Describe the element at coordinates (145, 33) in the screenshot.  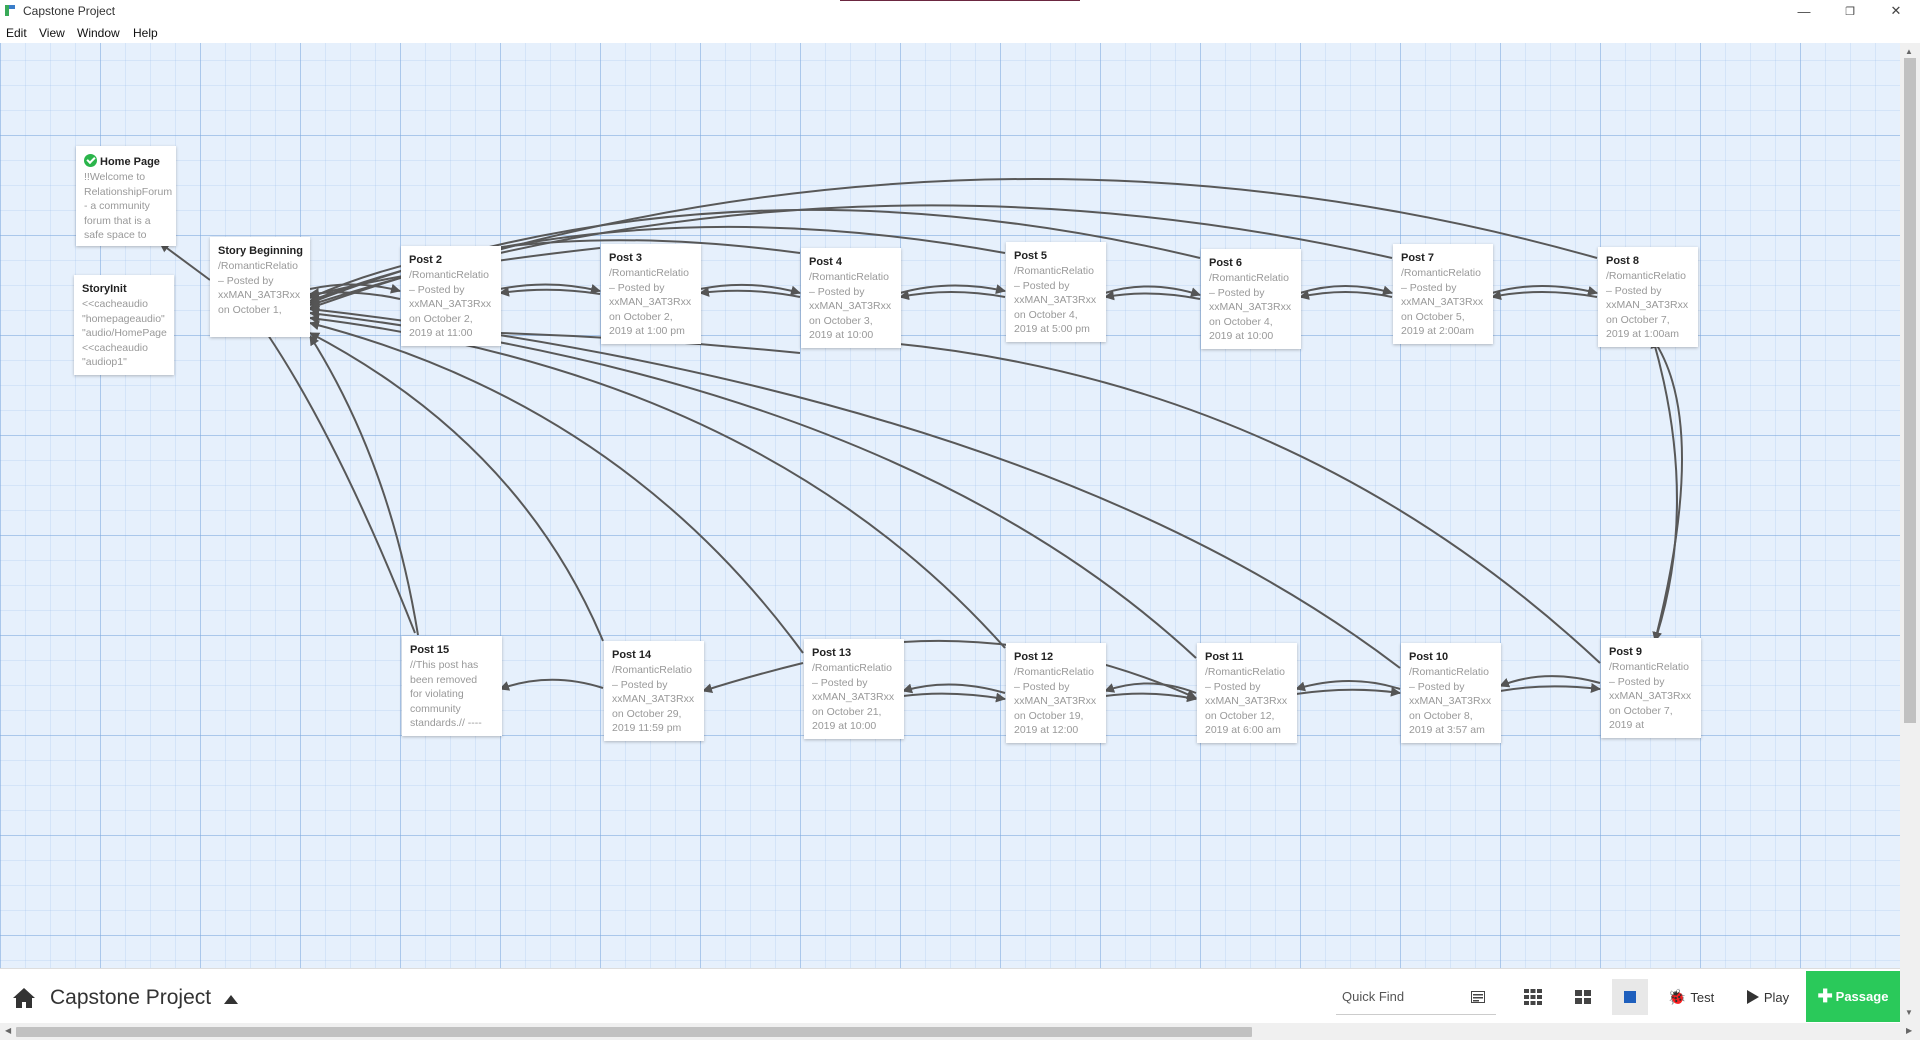
I see `menu-help: Help` at that location.